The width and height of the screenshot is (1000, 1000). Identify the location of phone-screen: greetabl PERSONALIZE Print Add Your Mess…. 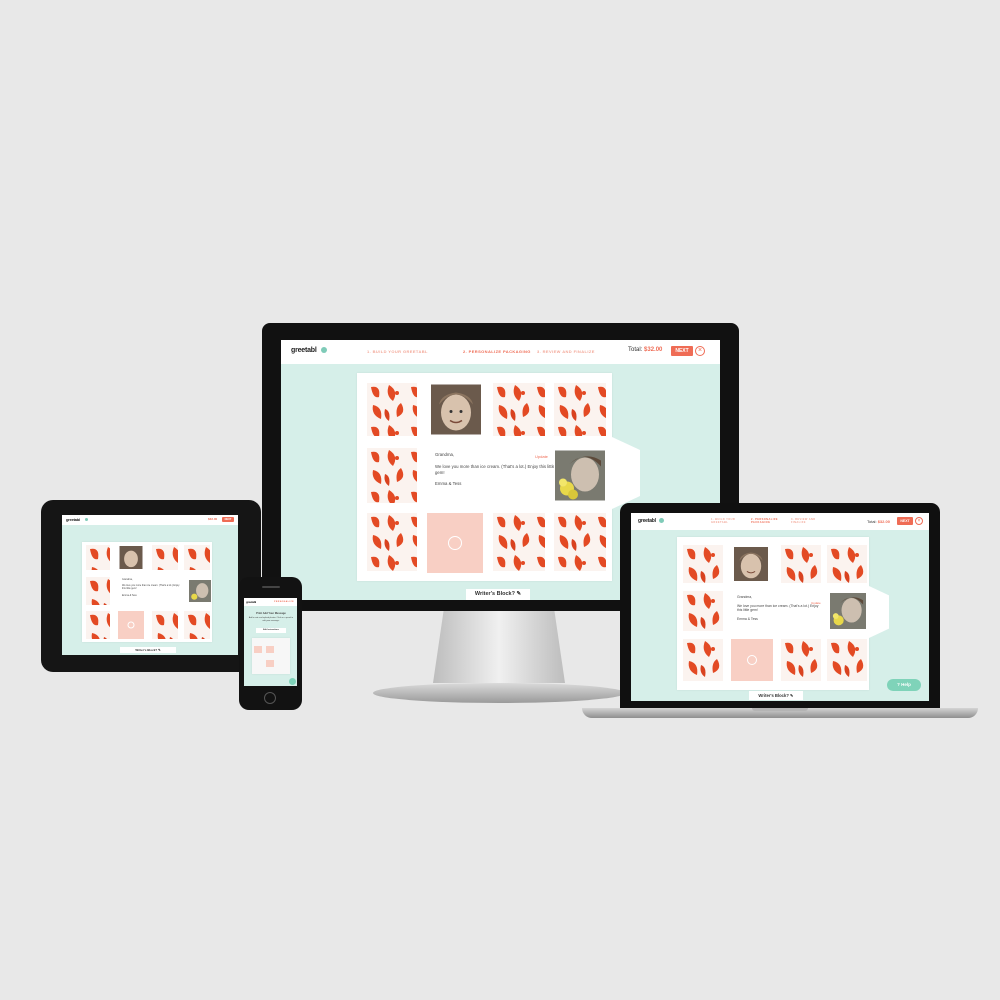
(270, 642).